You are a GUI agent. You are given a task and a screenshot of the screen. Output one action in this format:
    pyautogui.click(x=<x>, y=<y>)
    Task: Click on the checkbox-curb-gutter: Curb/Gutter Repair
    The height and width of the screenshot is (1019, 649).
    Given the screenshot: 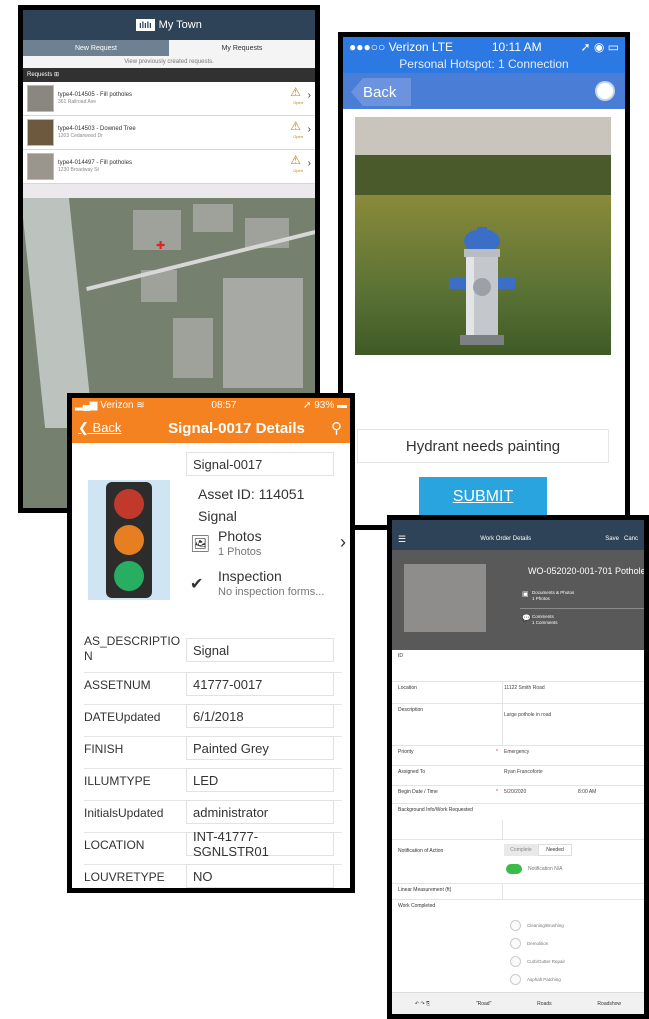 What is the action you would take?
    pyautogui.click(x=537, y=961)
    